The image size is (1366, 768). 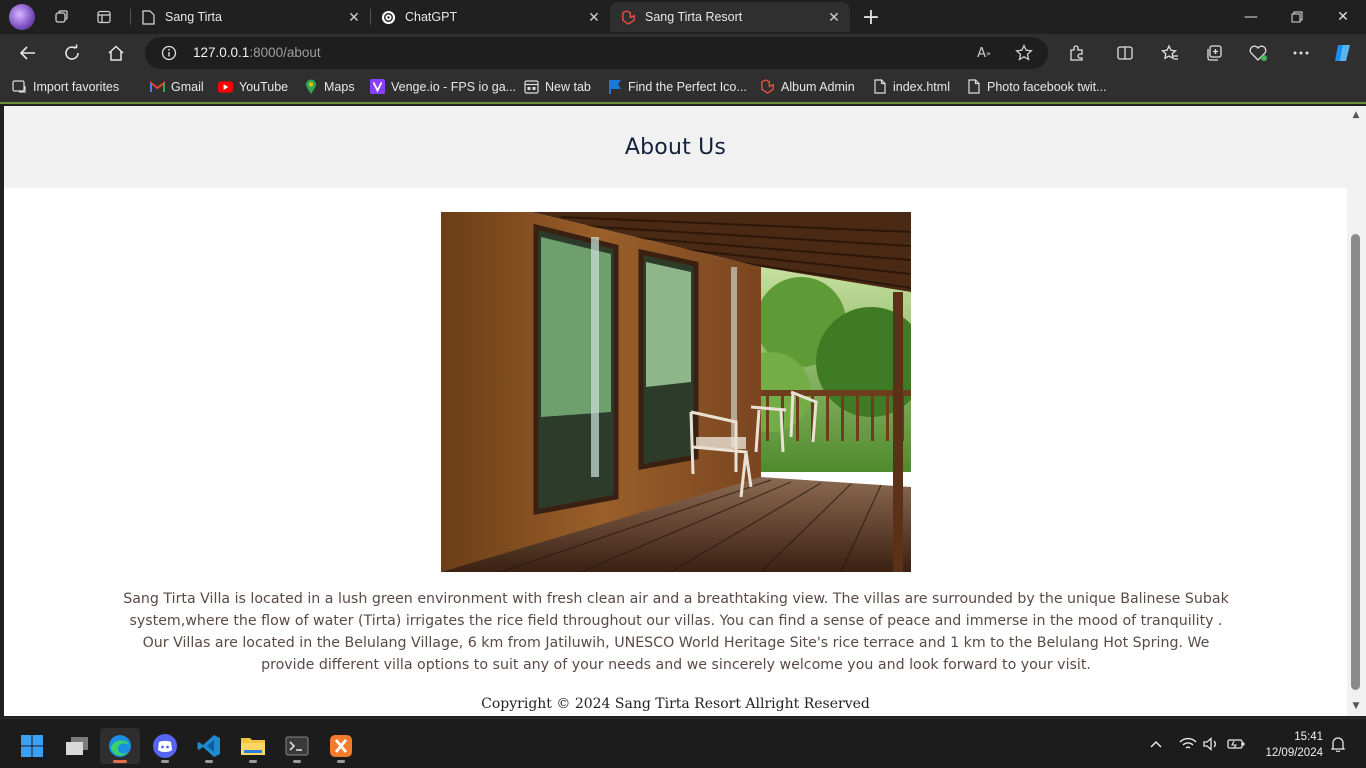 What do you see at coordinates (1294, 753) in the screenshot?
I see `clock-date: 12/09/2024` at bounding box center [1294, 753].